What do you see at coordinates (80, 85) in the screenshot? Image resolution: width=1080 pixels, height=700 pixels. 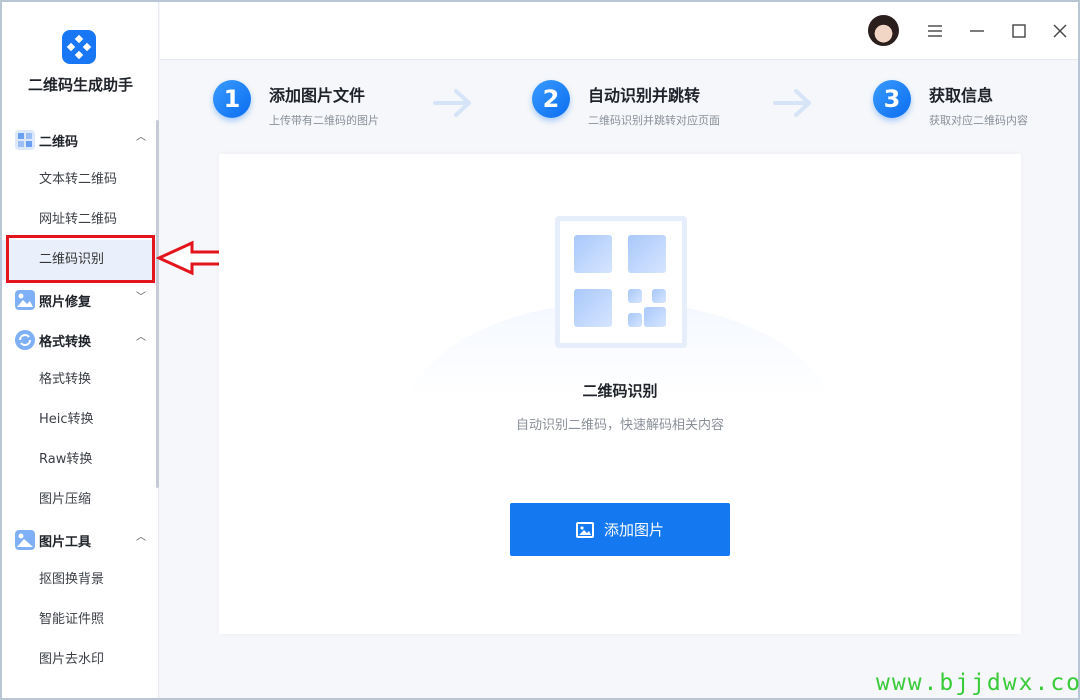 I see `app-title: 二维码生成助手` at bounding box center [80, 85].